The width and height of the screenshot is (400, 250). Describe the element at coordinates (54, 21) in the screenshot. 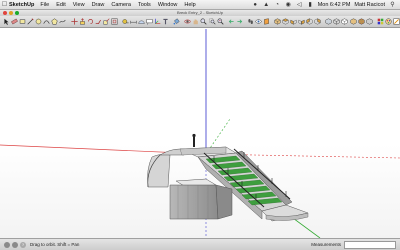

I see `polygon-tool-icon` at that location.